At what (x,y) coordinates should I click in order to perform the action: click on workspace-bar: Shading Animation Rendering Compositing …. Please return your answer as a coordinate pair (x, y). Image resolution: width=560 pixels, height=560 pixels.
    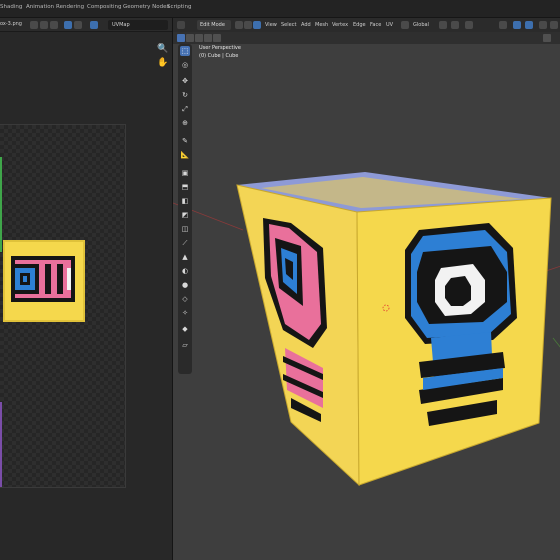
    Looking at the image, I should click on (280, 9).